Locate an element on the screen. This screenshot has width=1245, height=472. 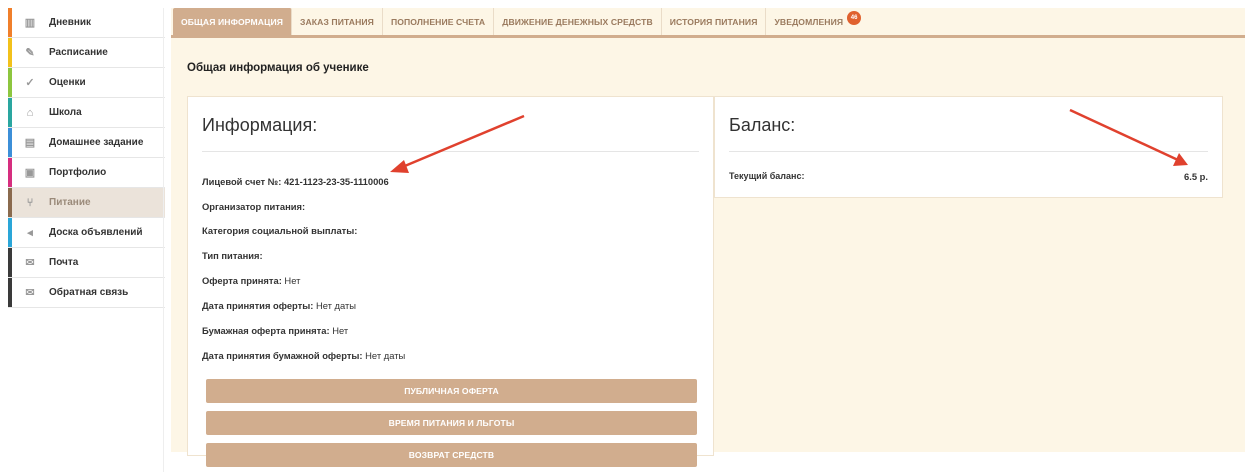
social-category-row: Категория социальной выплаты: is located at coordinates (279, 230).